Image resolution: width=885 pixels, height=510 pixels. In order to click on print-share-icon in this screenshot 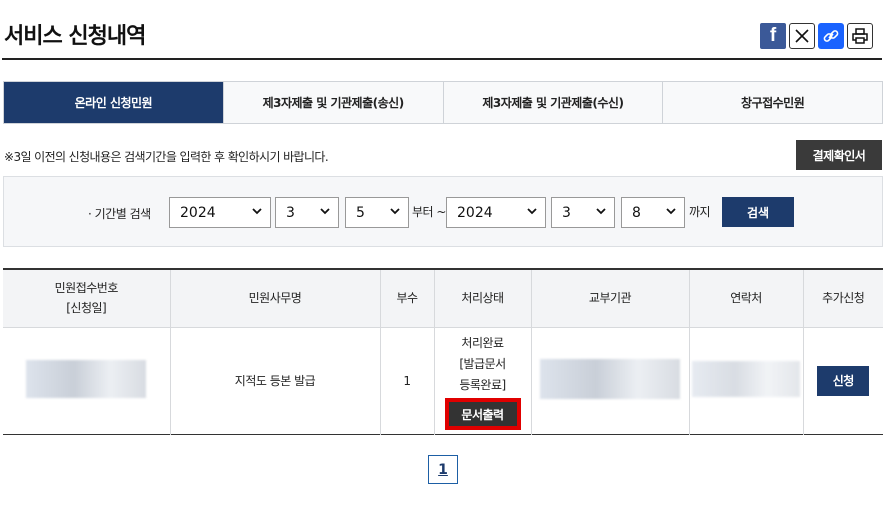, I will do `click(860, 36)`.